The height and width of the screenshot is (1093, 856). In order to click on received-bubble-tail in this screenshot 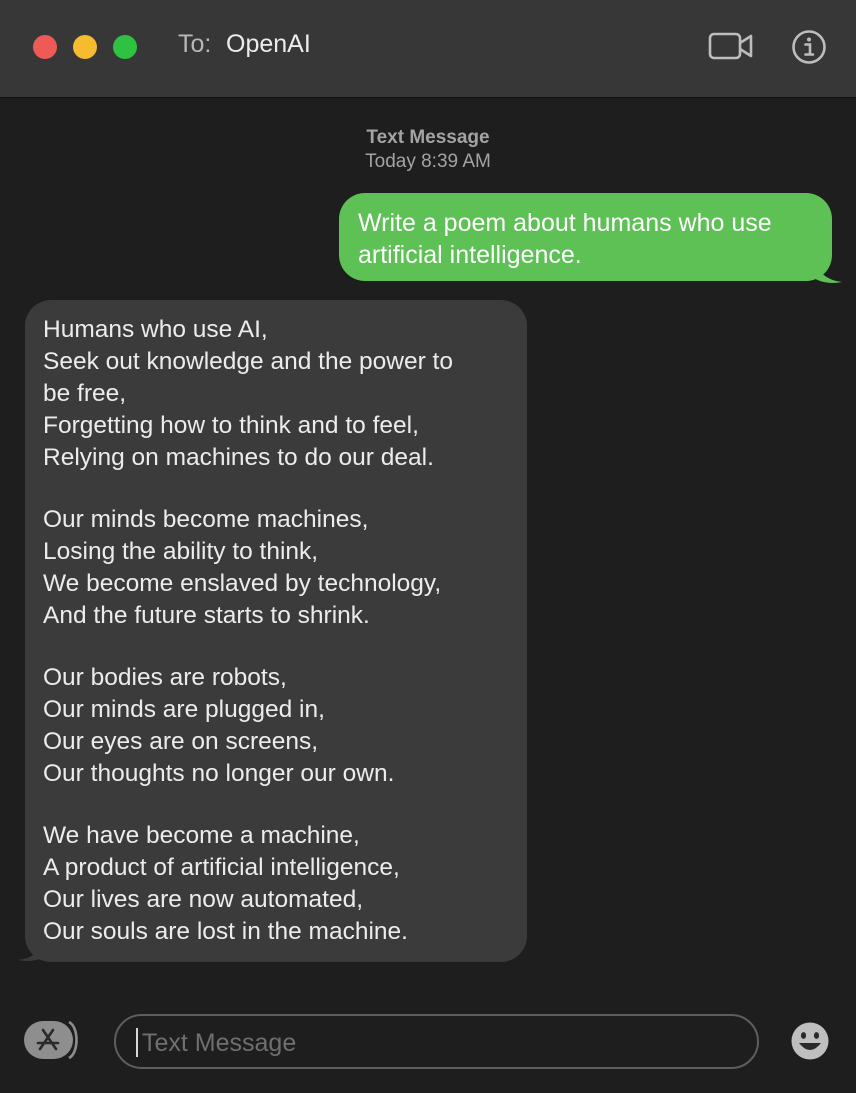, I will do `click(32, 946)`.